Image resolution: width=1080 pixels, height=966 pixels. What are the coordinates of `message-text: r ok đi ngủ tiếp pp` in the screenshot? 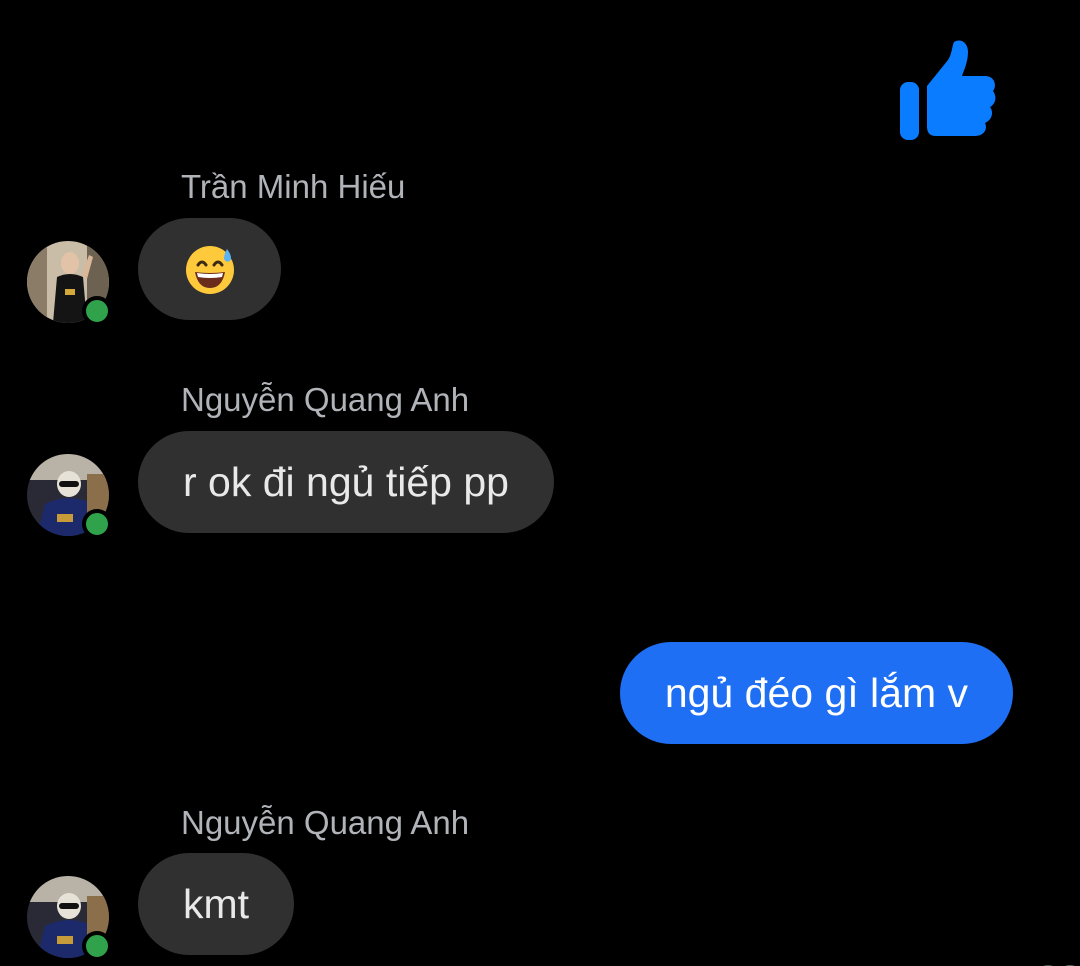 It's located at (346, 481).